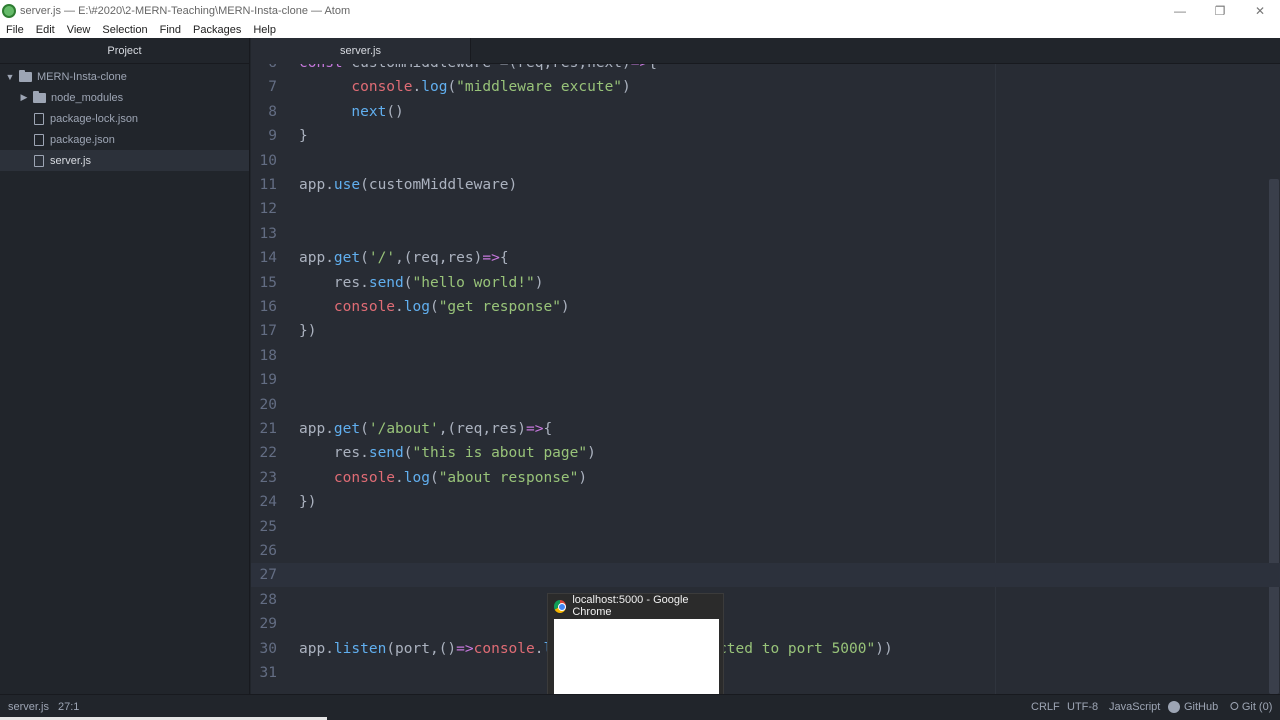  I want to click on line-number: 16, so click(268, 307).